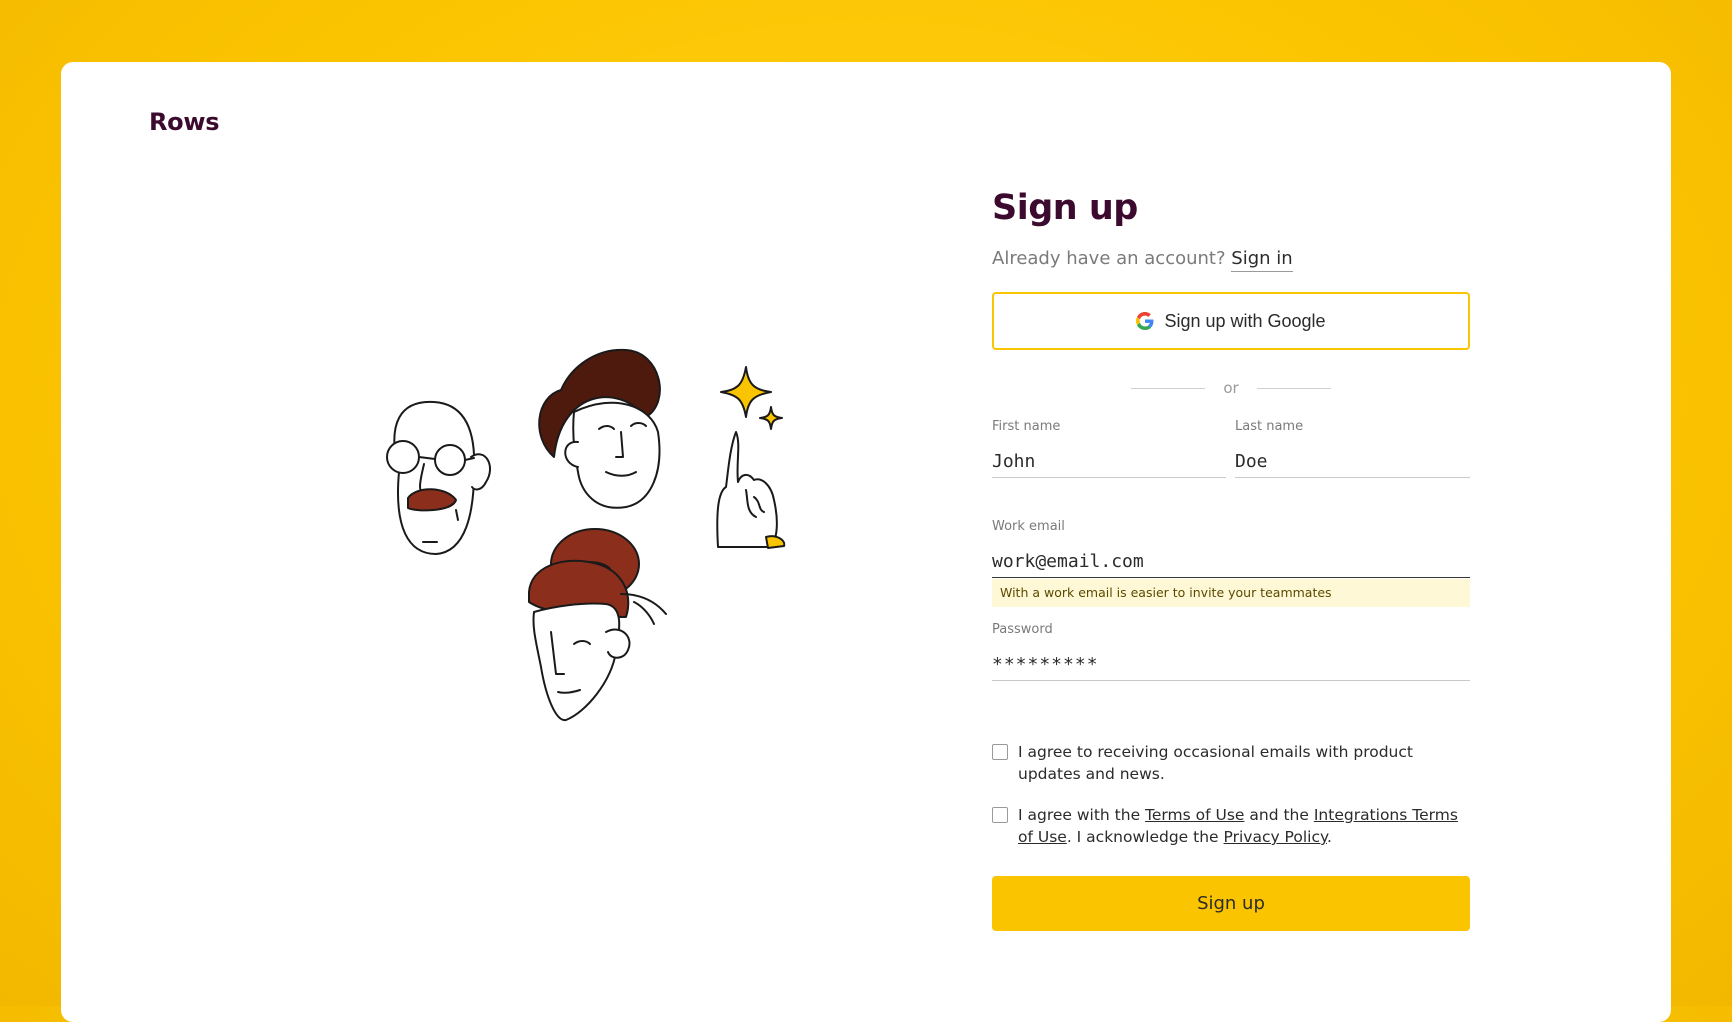 Image resolution: width=1732 pixels, height=1022 pixels. I want to click on already-have-account-text: Already have an account?, so click(1109, 258).